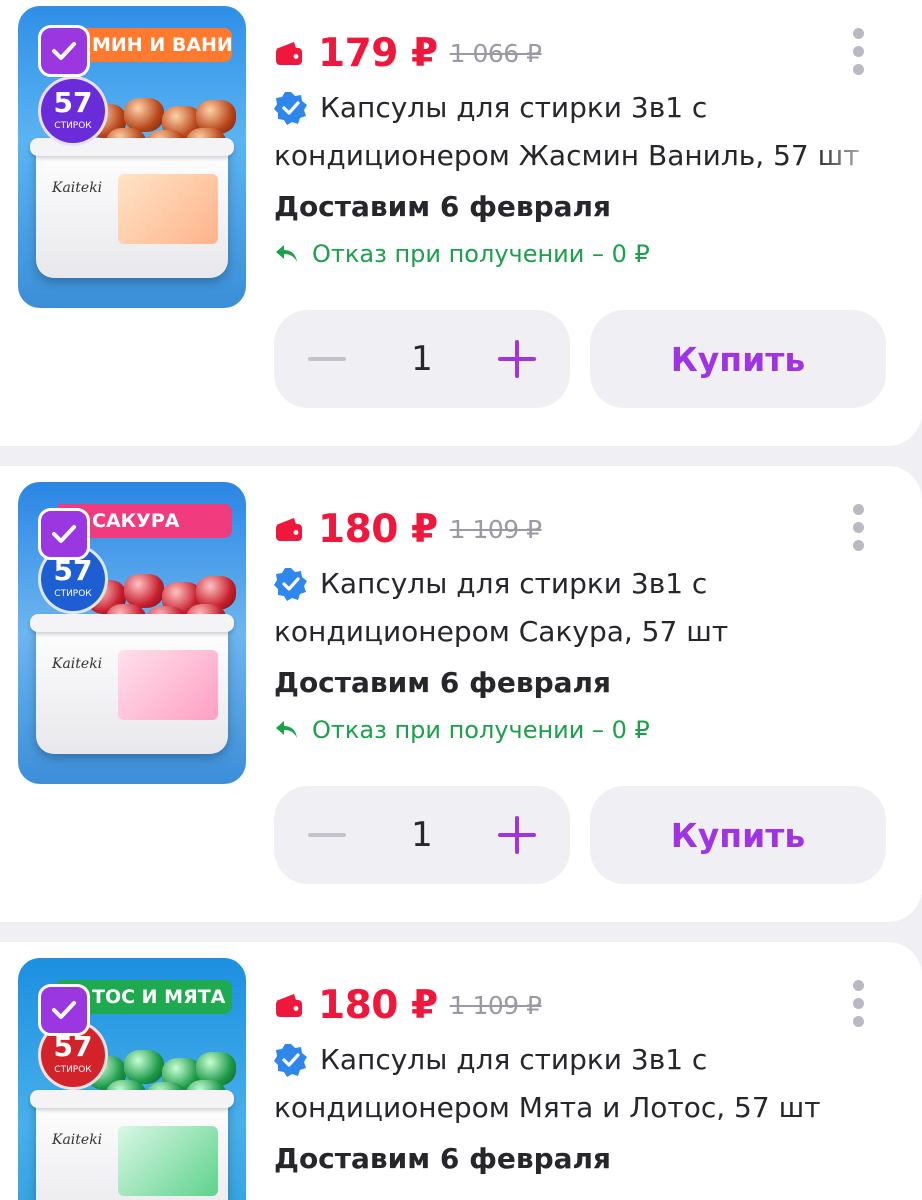 The height and width of the screenshot is (1200, 922). Describe the element at coordinates (495, 53) in the screenshot. I see `old-price: 1 066 ₽` at that location.